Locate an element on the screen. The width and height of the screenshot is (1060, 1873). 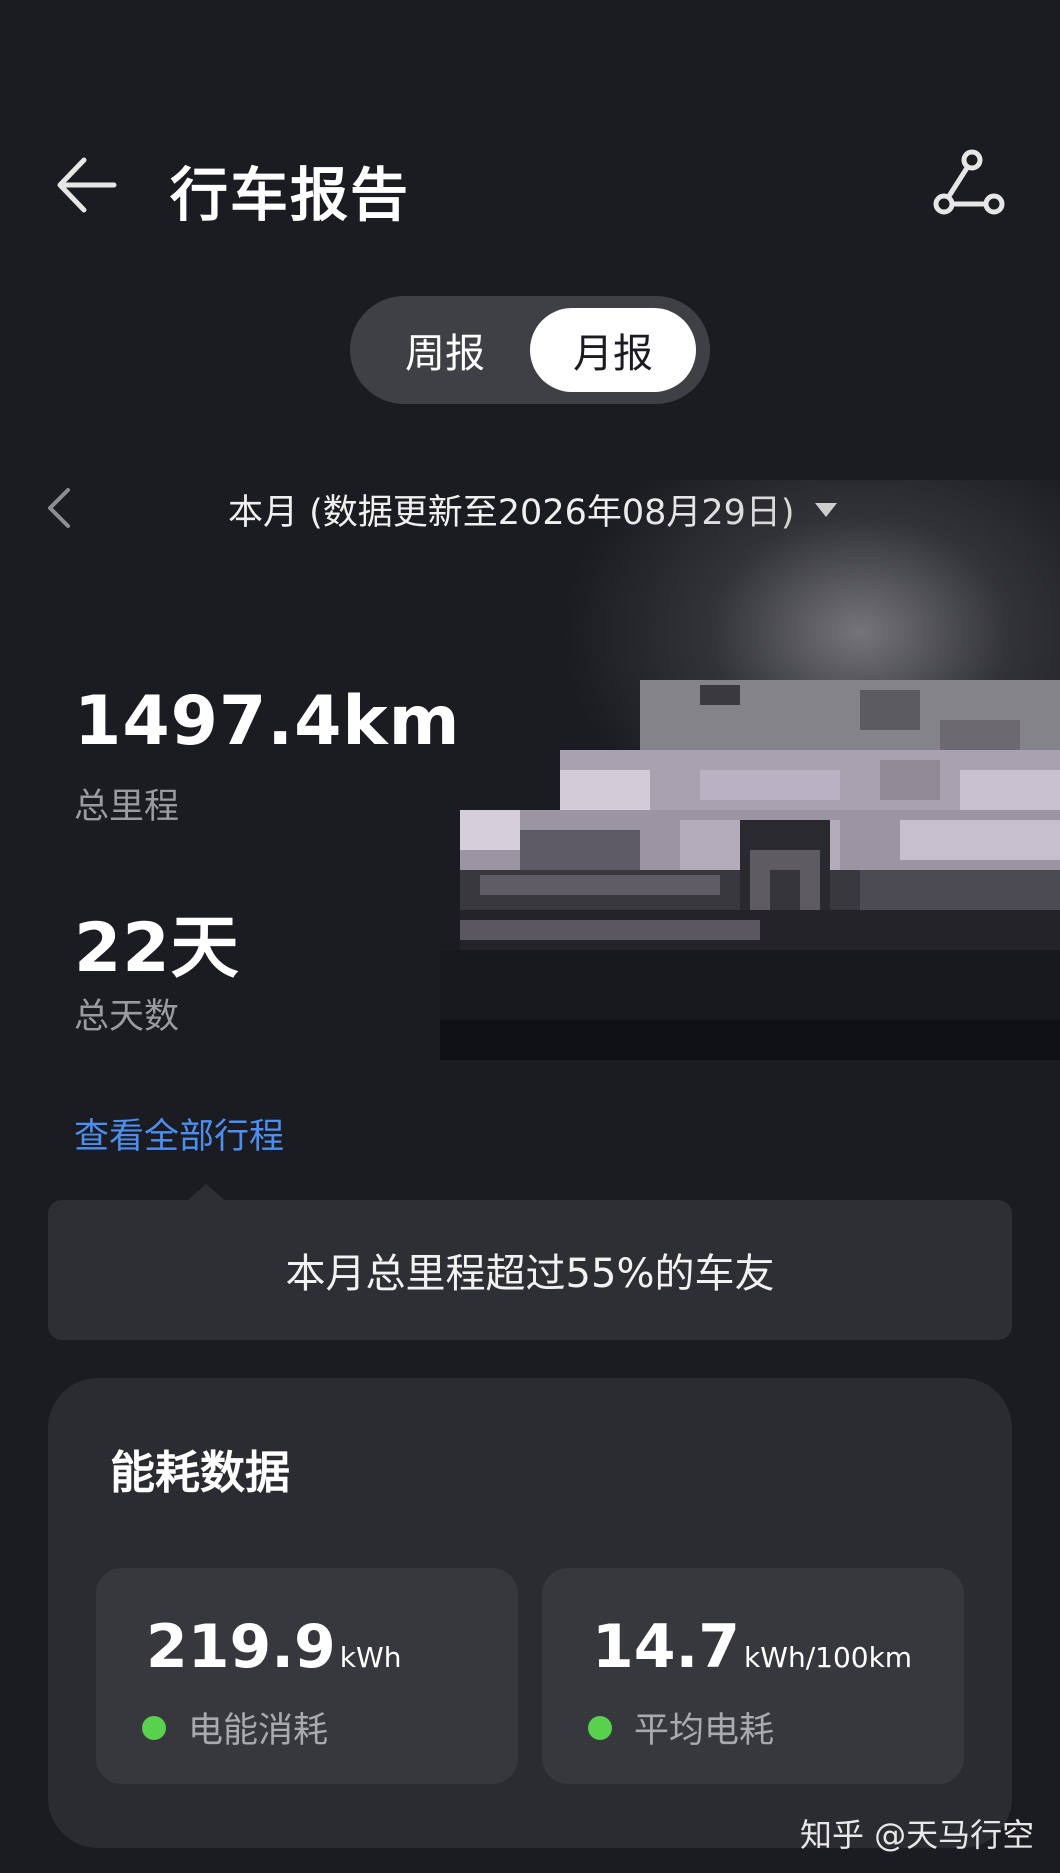
total-days-value: 22天 is located at coordinates (157, 948).